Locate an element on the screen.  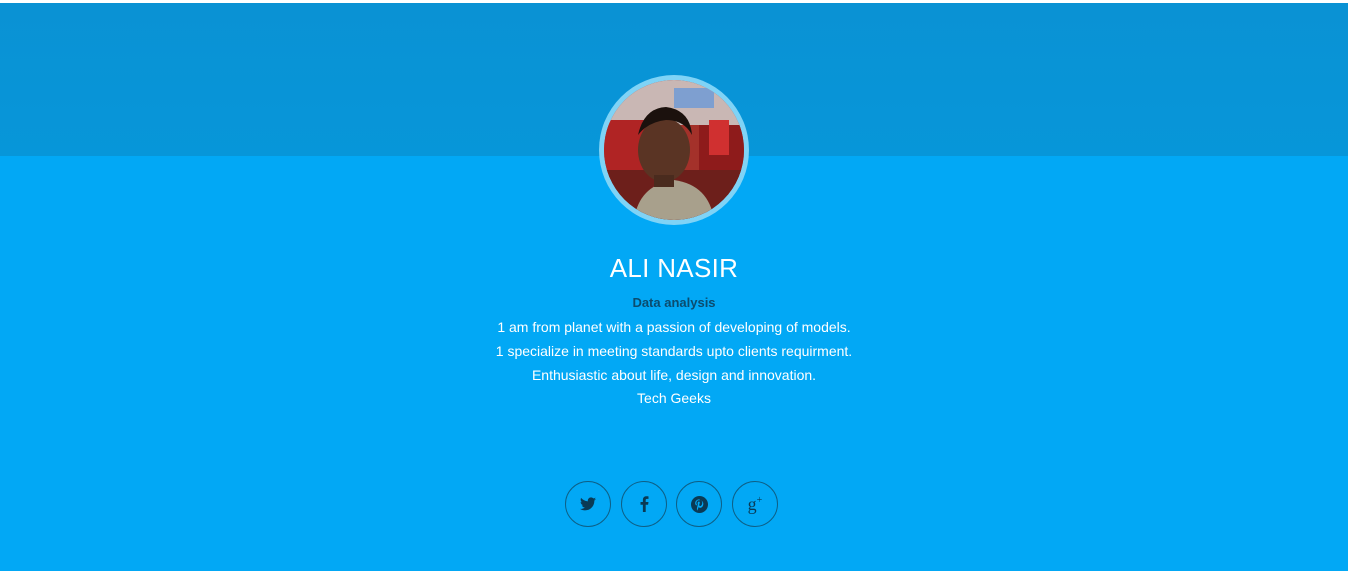
twitter-button is located at coordinates (588, 504).